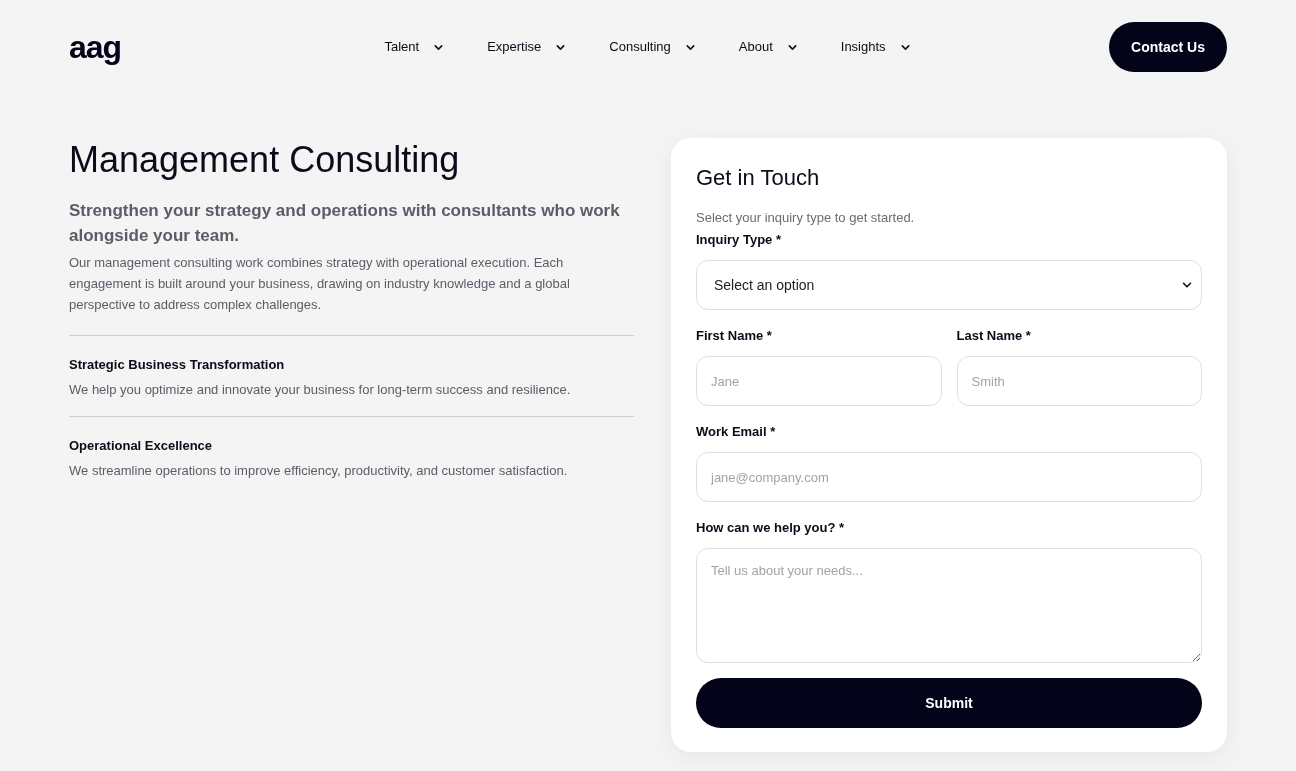 The height and width of the screenshot is (771, 1296). I want to click on logo: aag, so click(95, 47).